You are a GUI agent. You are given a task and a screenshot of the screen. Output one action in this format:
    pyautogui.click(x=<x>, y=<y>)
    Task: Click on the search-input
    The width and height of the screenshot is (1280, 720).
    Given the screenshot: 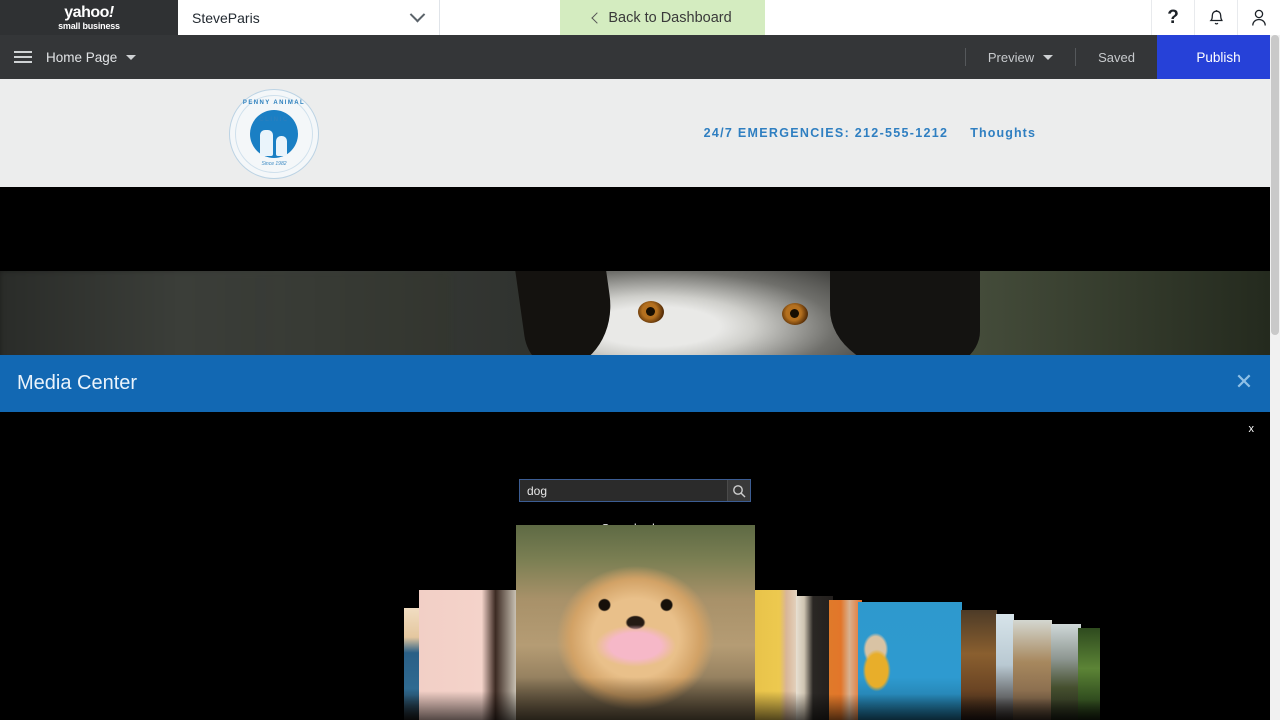 What is the action you would take?
    pyautogui.click(x=623, y=490)
    